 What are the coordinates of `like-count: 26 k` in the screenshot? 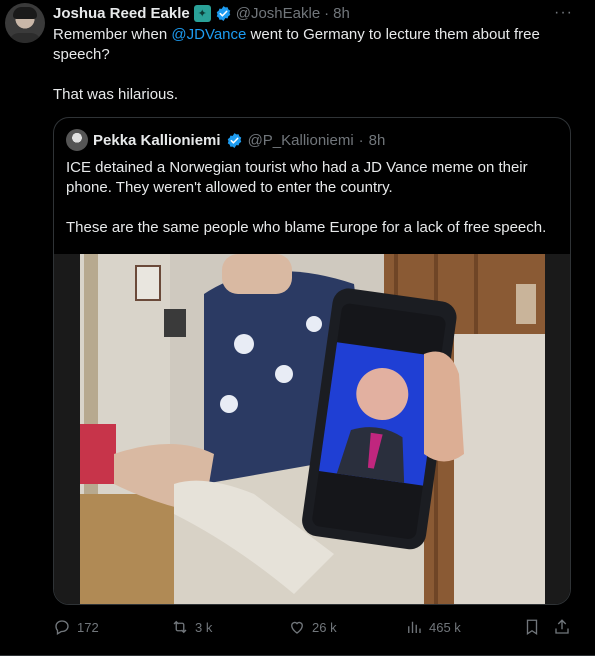 It's located at (324, 627).